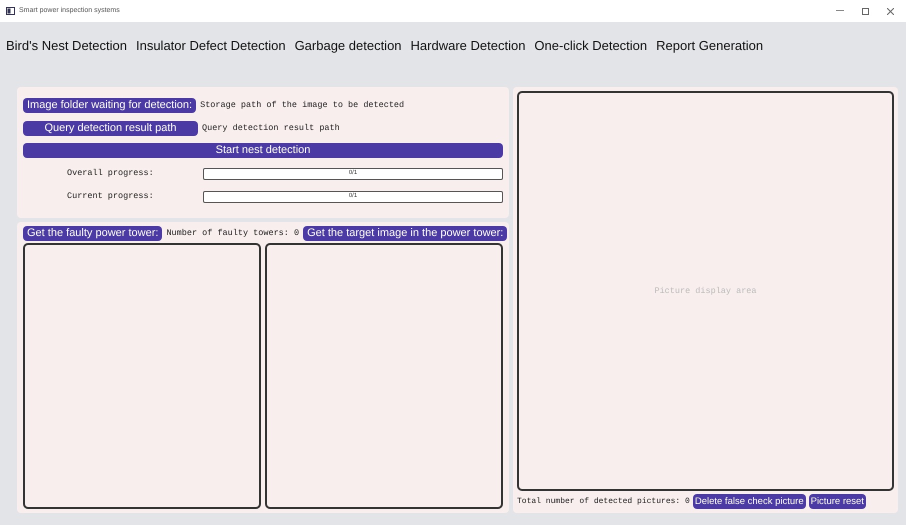  I want to click on progress-label: Current progress:, so click(110, 196).